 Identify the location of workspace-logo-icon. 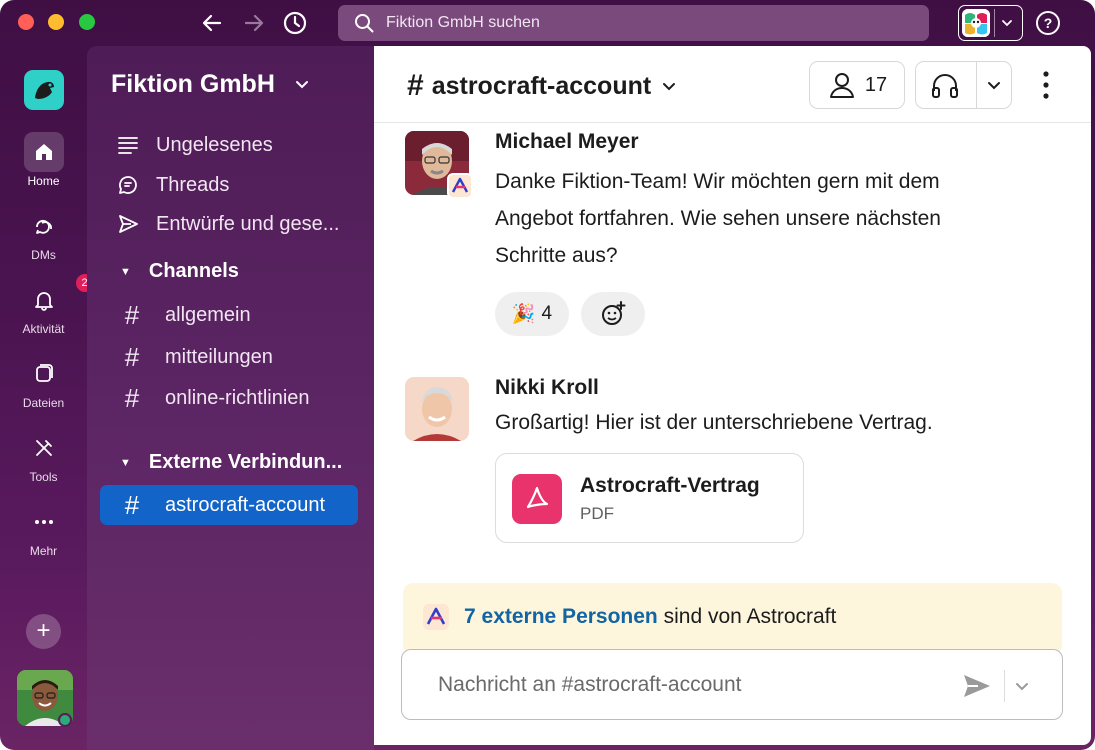
(976, 23).